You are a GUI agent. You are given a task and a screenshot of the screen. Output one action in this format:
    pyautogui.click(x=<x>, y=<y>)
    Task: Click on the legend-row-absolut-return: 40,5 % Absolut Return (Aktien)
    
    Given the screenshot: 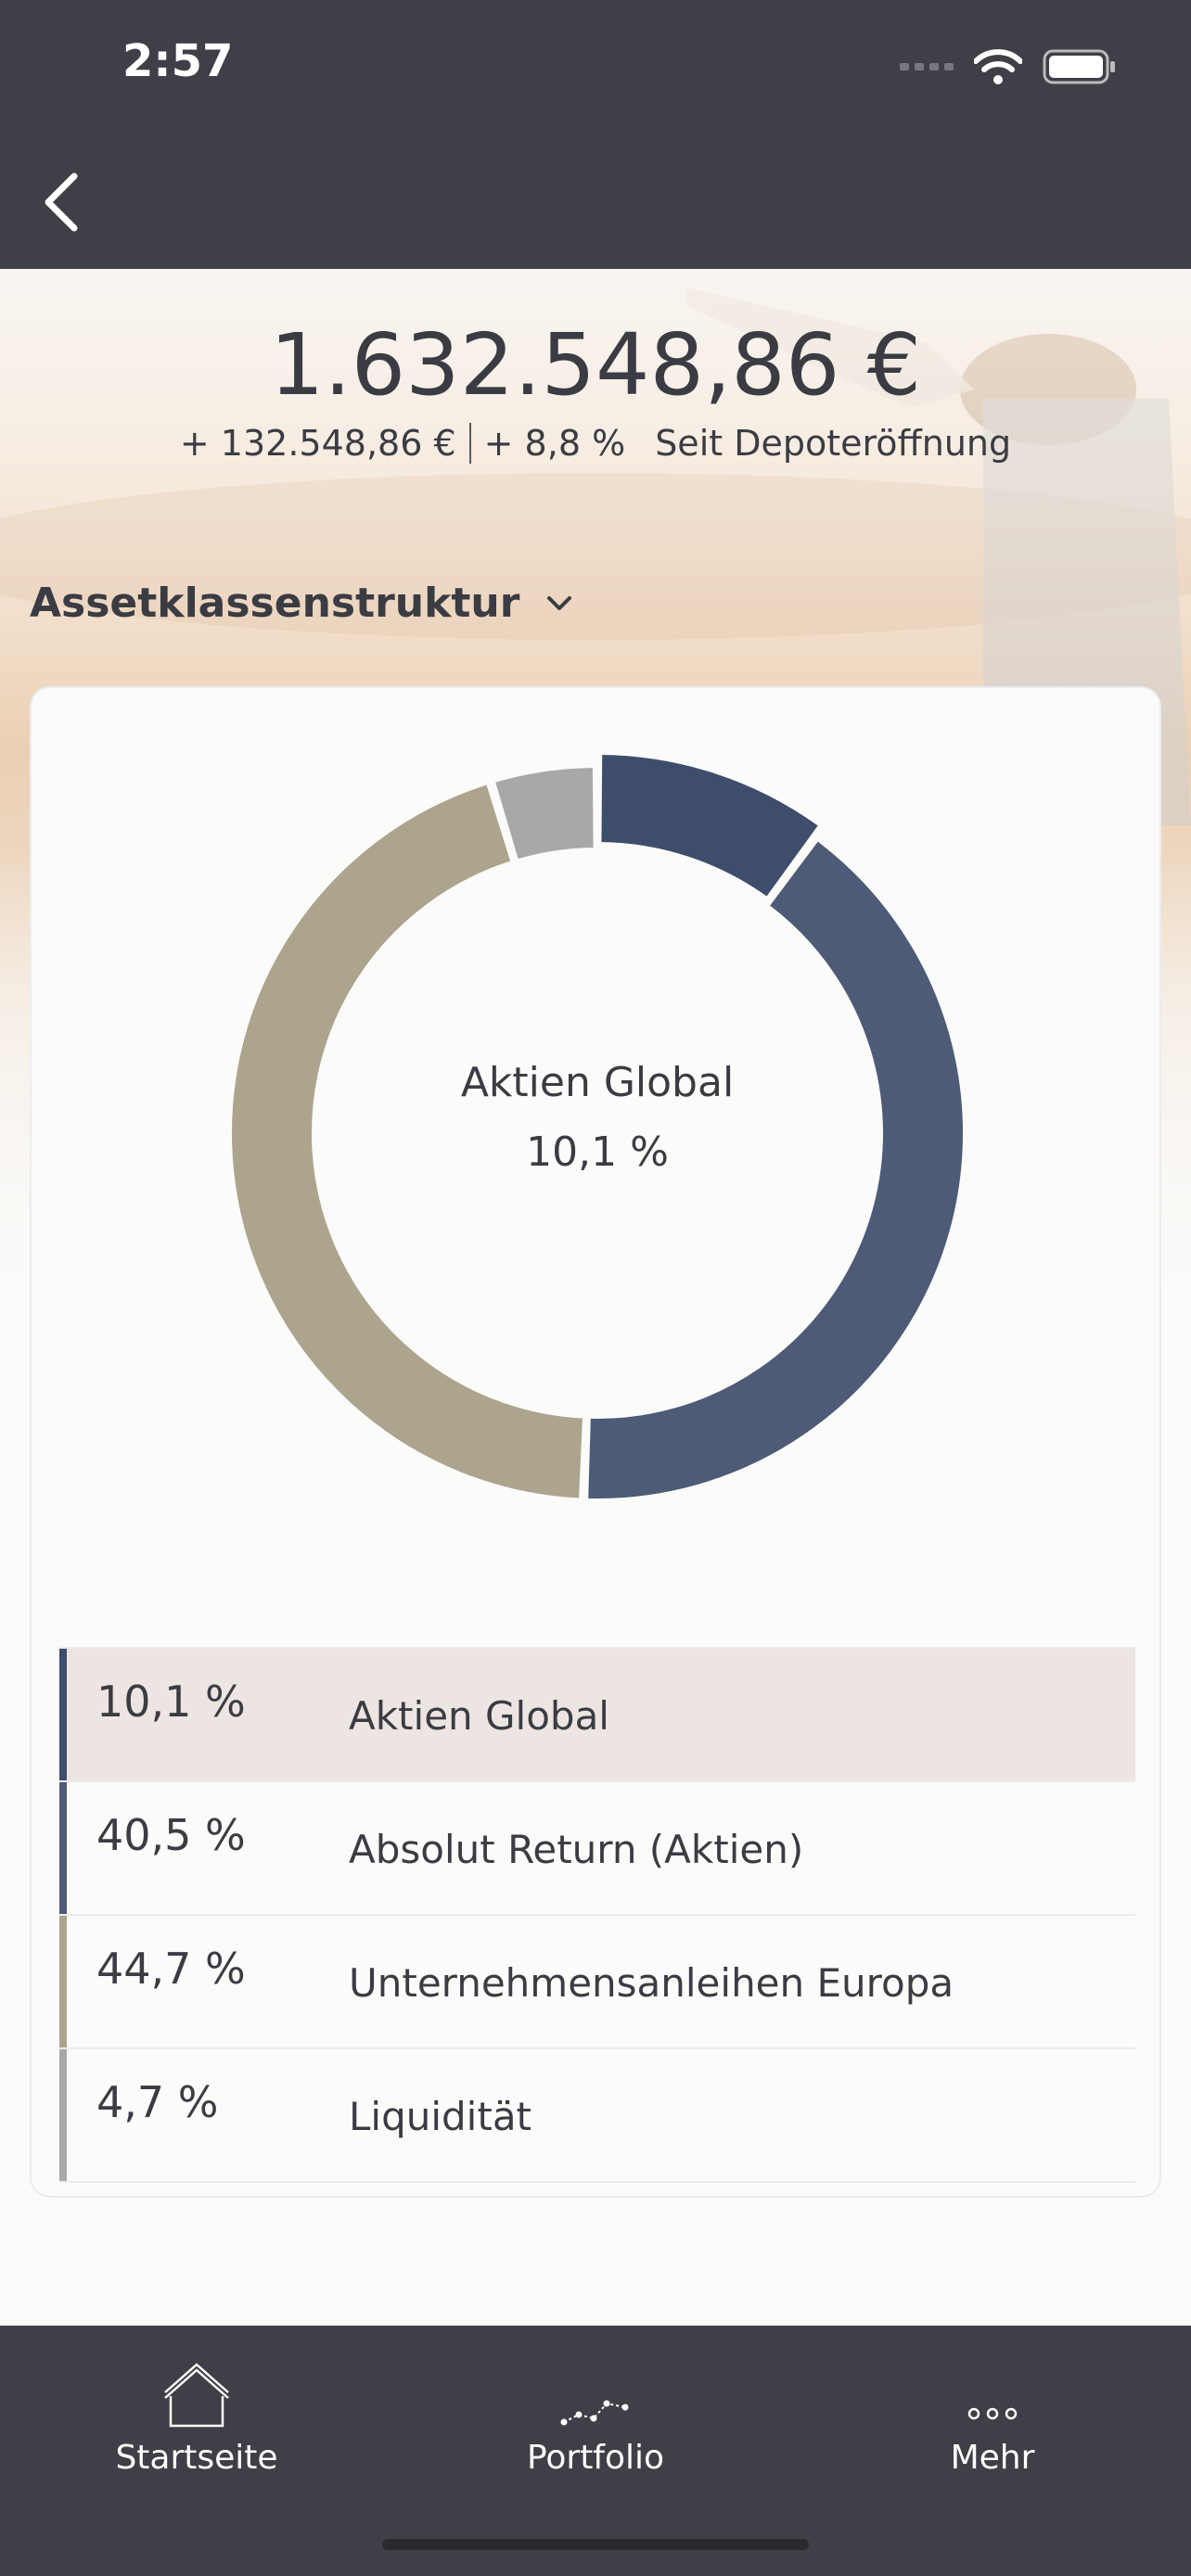 What is the action you would take?
    pyautogui.click(x=597, y=1849)
    